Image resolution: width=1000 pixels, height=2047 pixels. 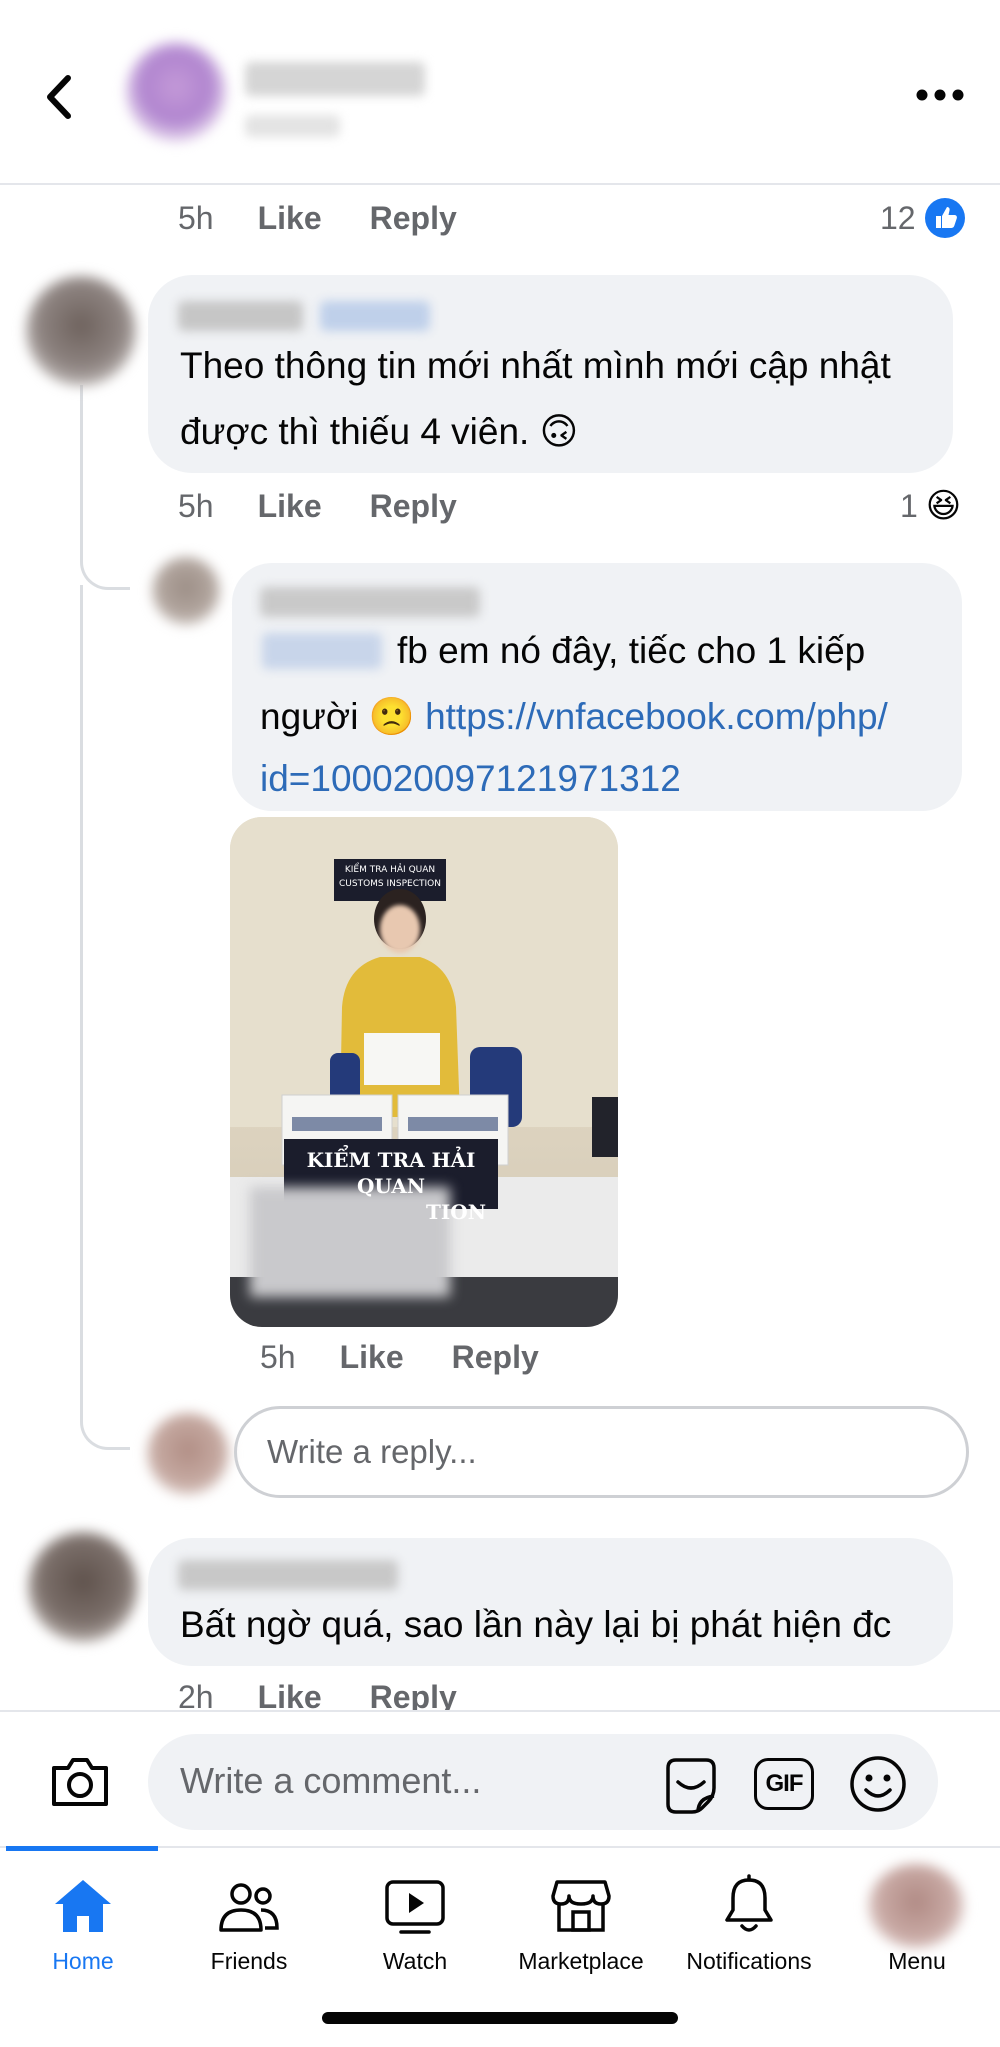 What do you see at coordinates (456, 1212) in the screenshot?
I see `photo-sign-bottom-line-2: TION` at bounding box center [456, 1212].